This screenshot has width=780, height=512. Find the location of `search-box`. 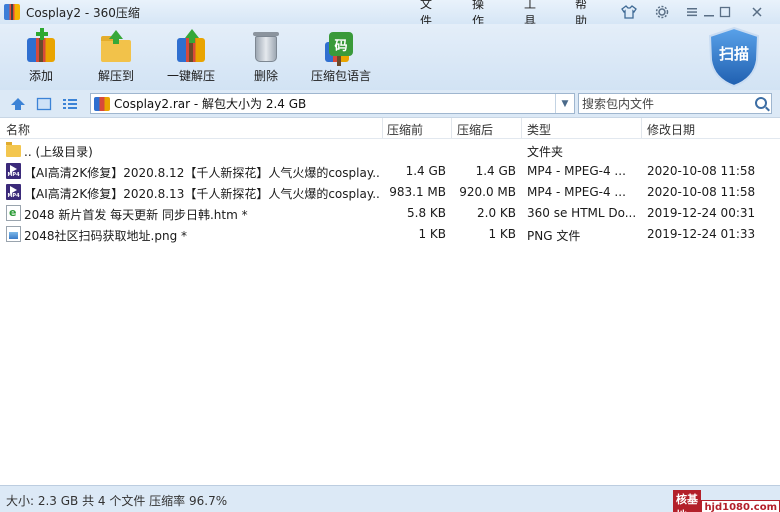

search-box is located at coordinates (675, 103).